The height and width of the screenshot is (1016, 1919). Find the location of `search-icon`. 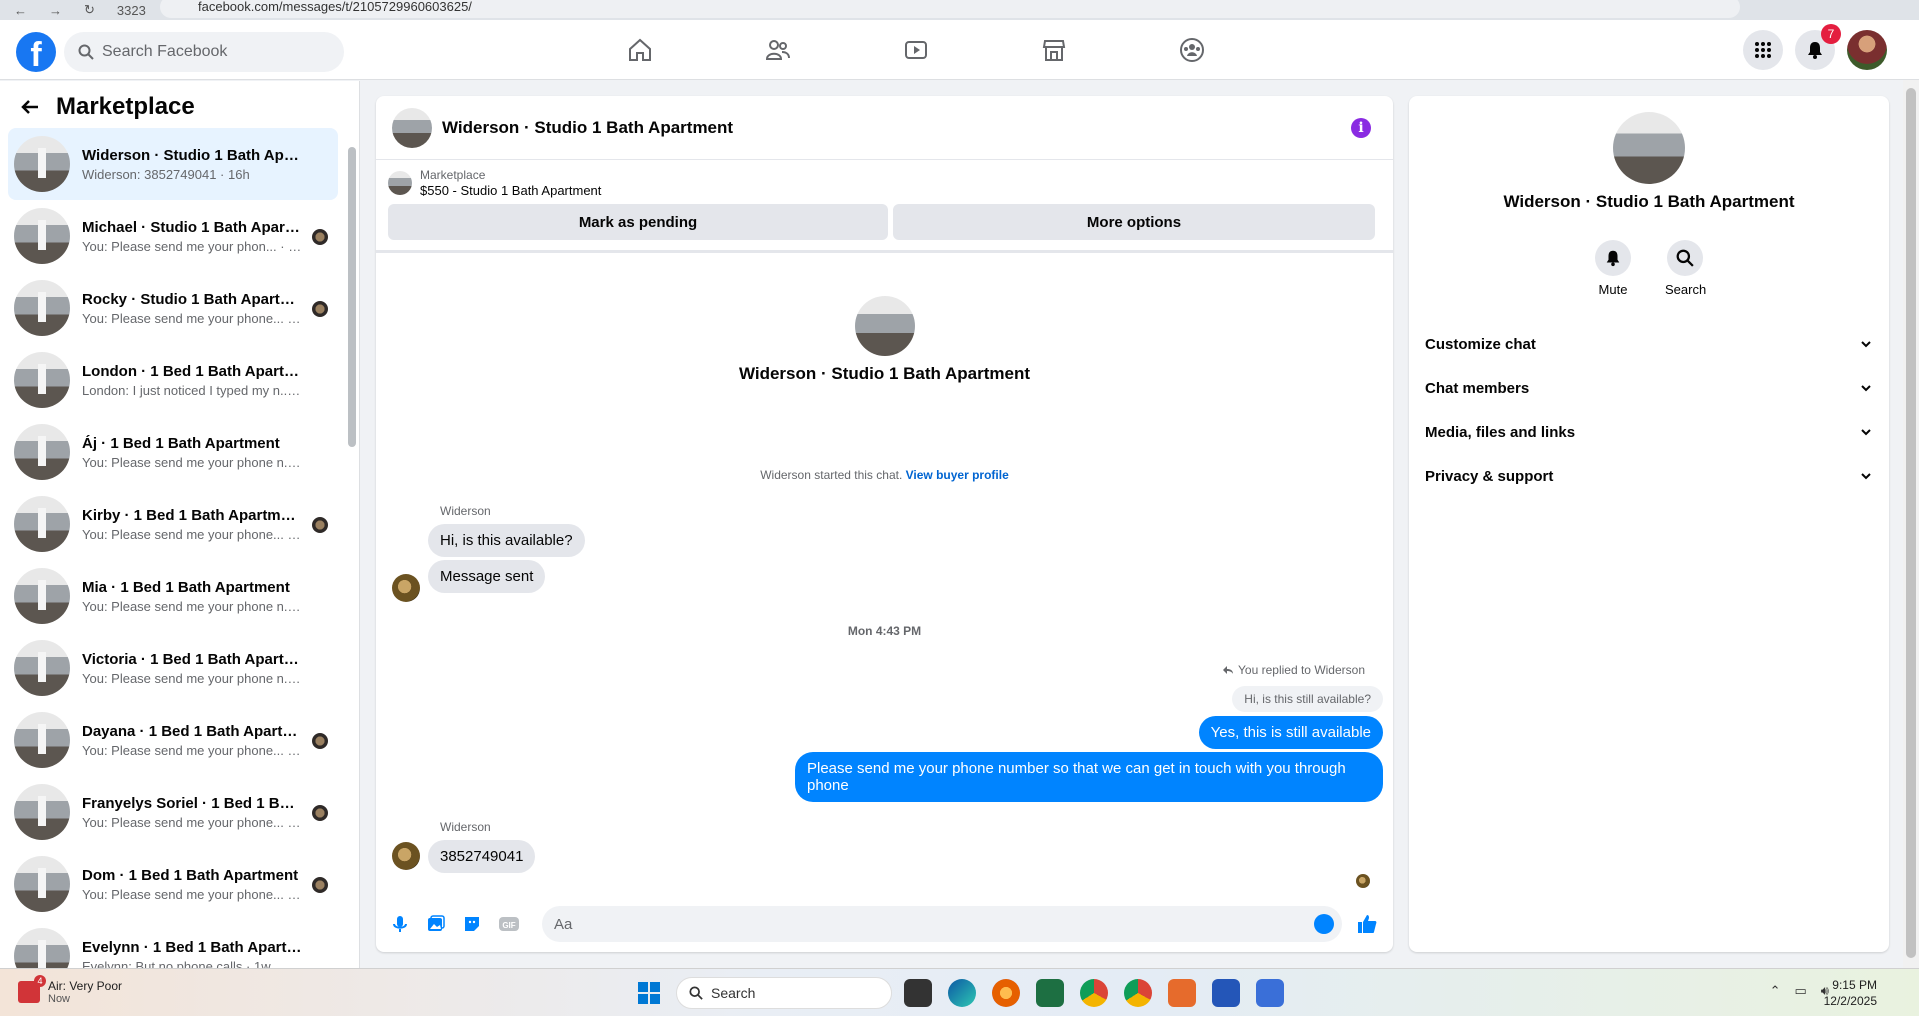

search-icon is located at coordinates (1685, 258).